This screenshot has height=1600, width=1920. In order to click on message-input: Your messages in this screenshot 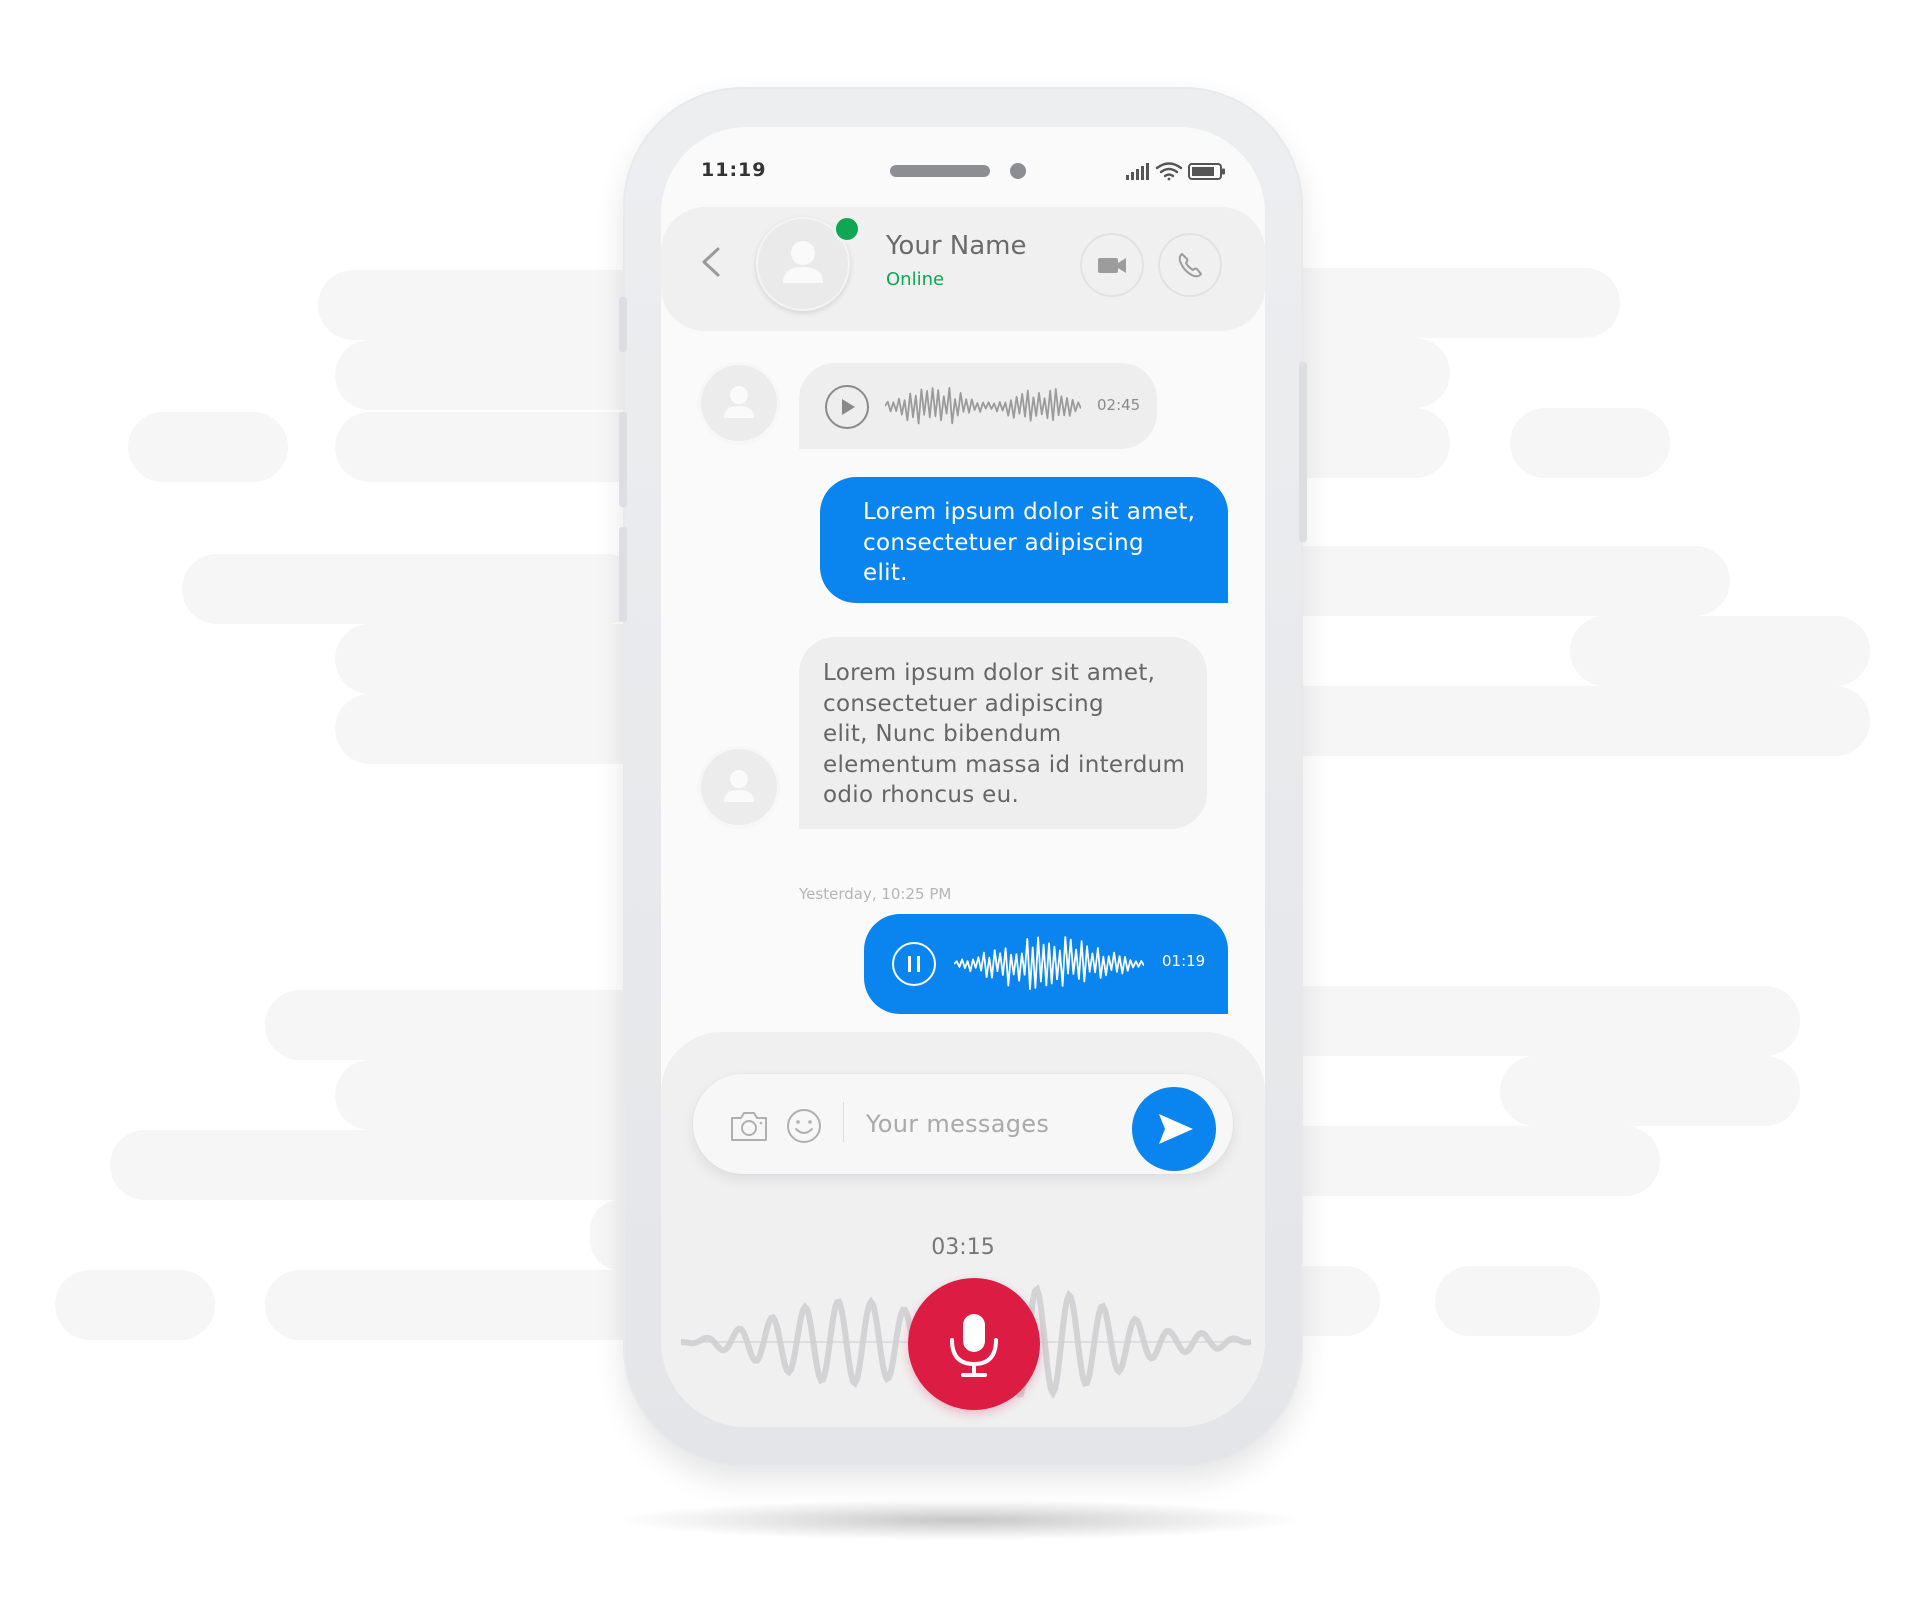, I will do `click(957, 1124)`.